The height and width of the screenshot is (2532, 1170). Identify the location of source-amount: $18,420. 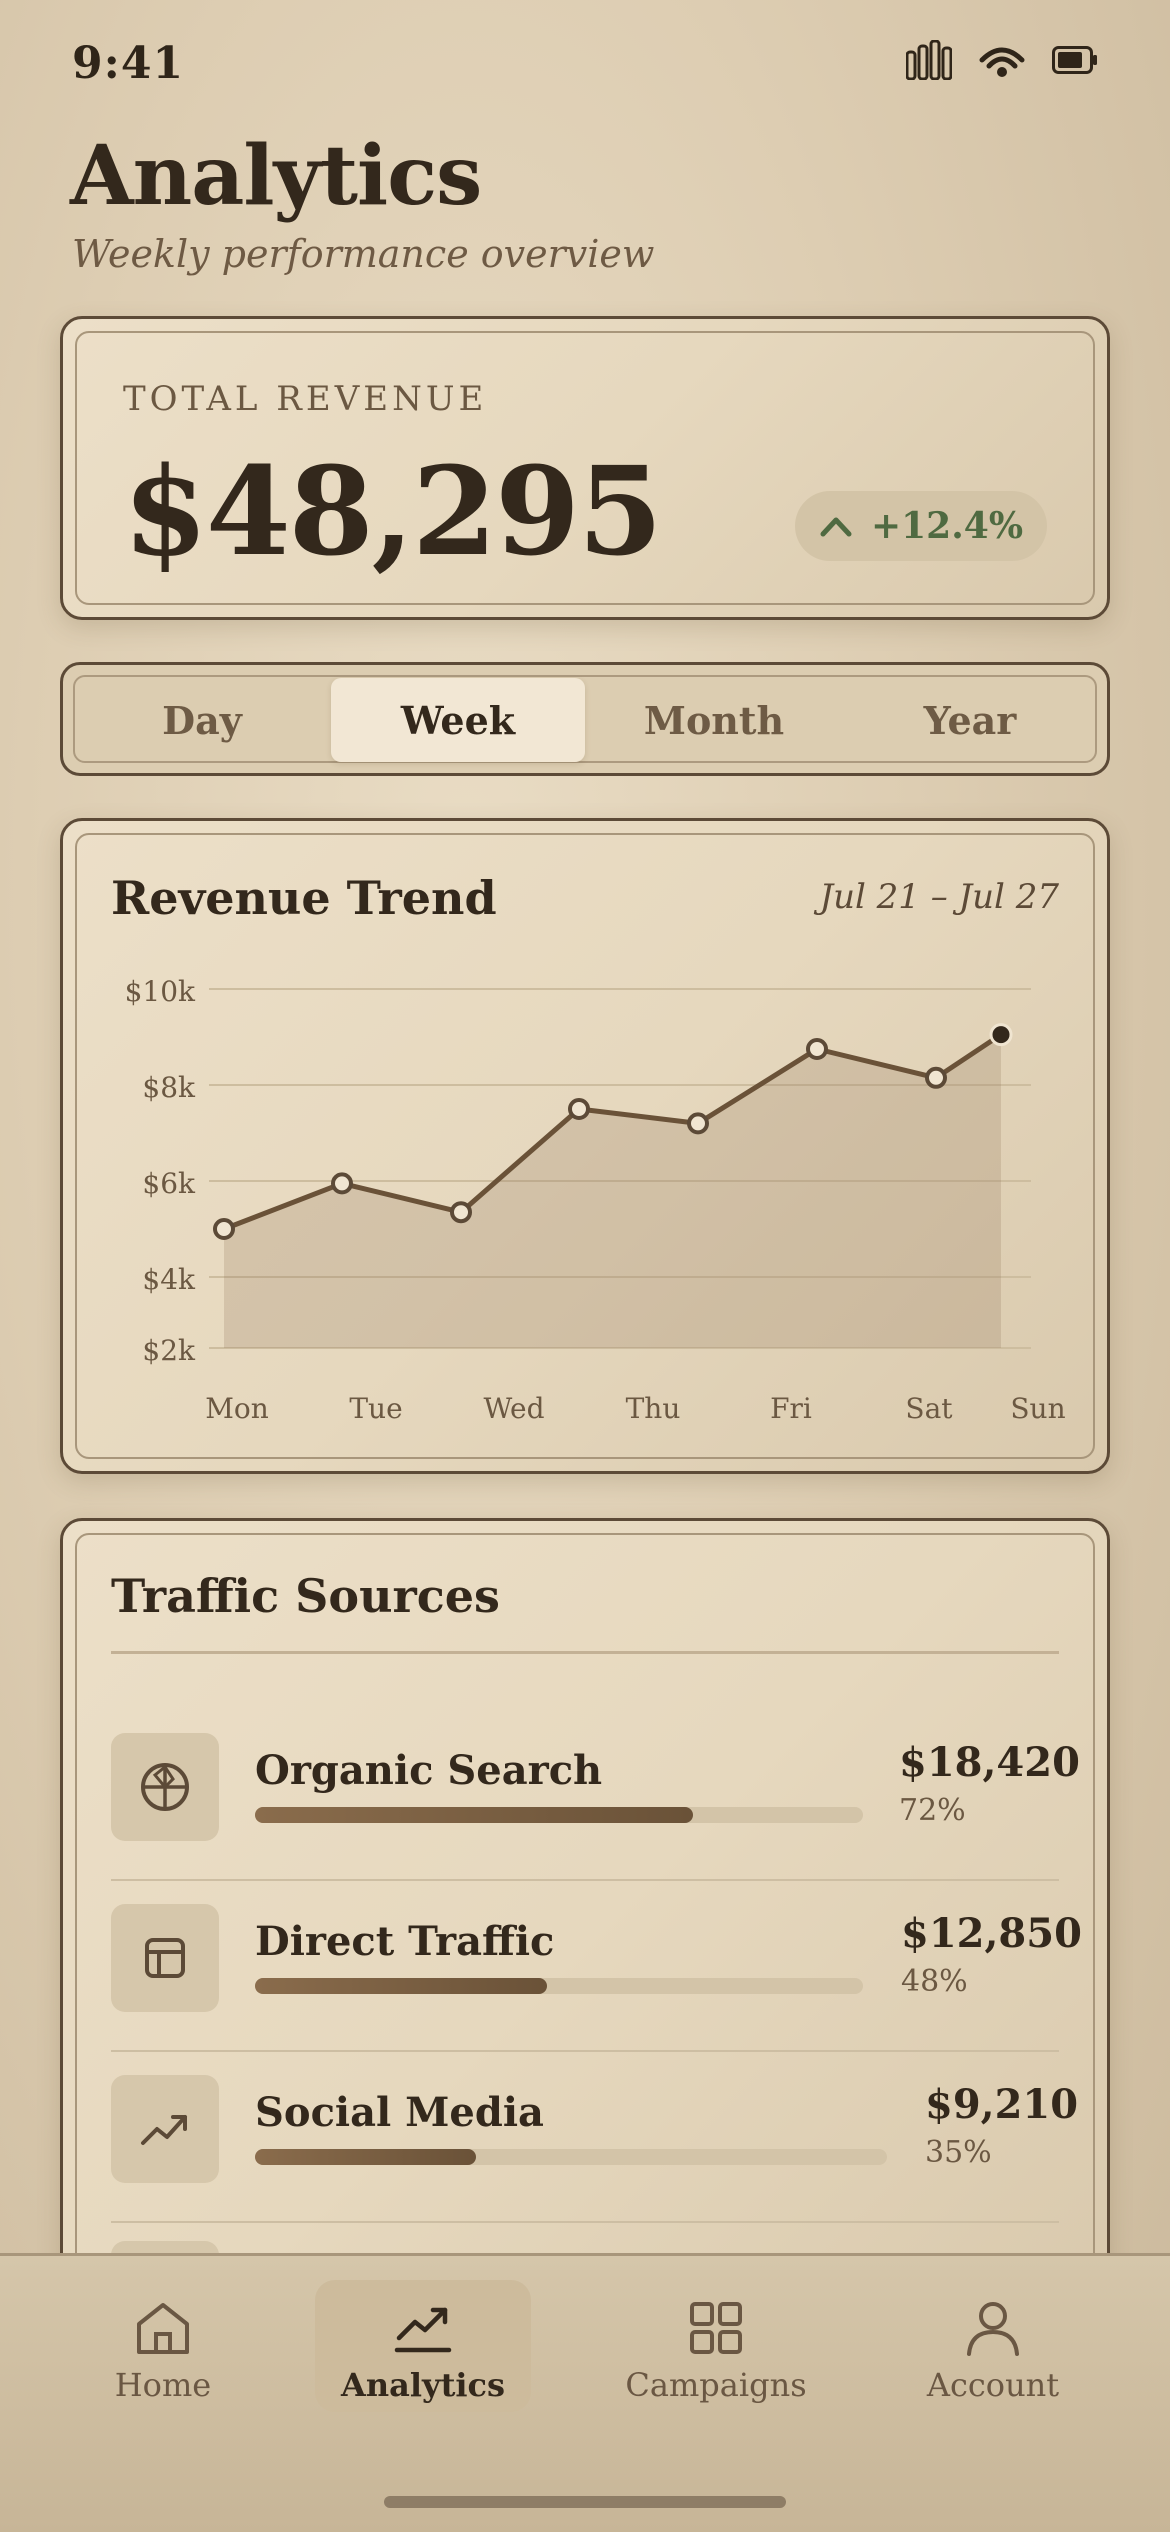
(989, 1762).